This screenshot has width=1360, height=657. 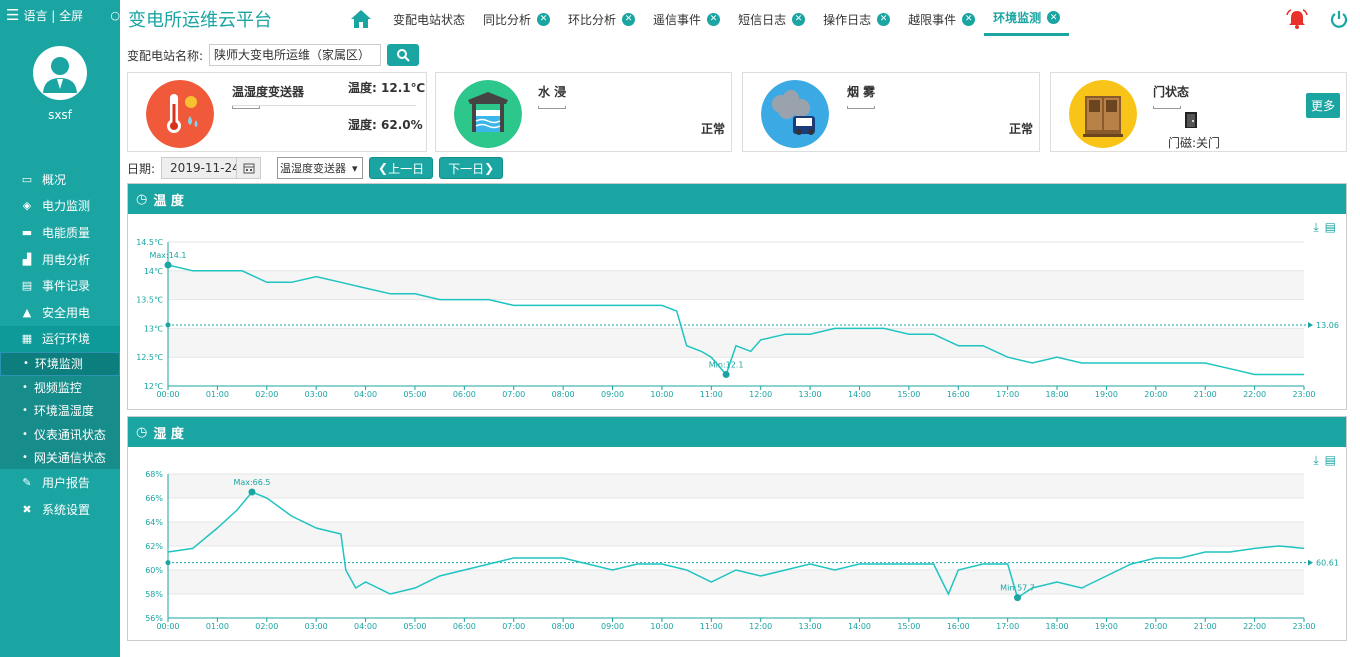 What do you see at coordinates (737, 432) in the screenshot?
I see `panel-header: ◷ 湿 度` at bounding box center [737, 432].